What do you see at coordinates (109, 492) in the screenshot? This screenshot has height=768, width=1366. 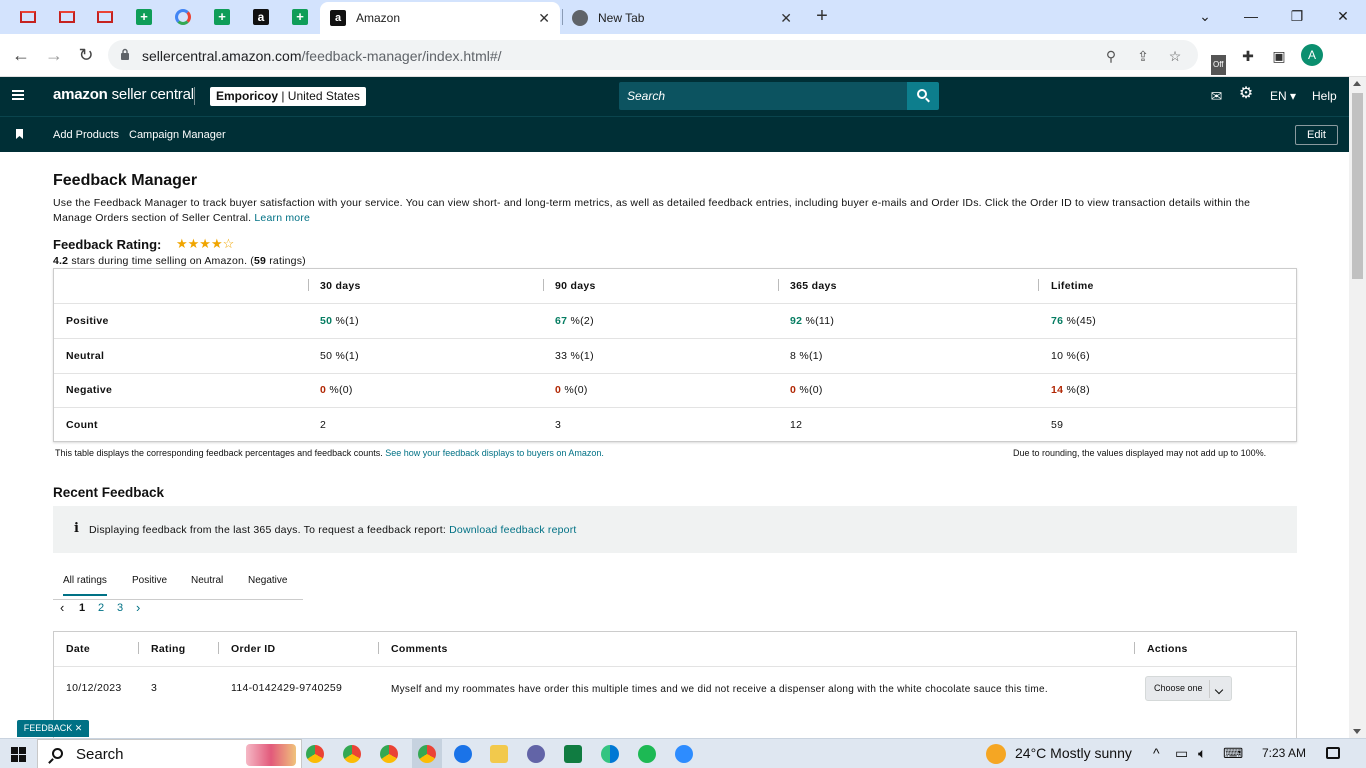 I see `recent-feedback-title: Recent Feedback` at bounding box center [109, 492].